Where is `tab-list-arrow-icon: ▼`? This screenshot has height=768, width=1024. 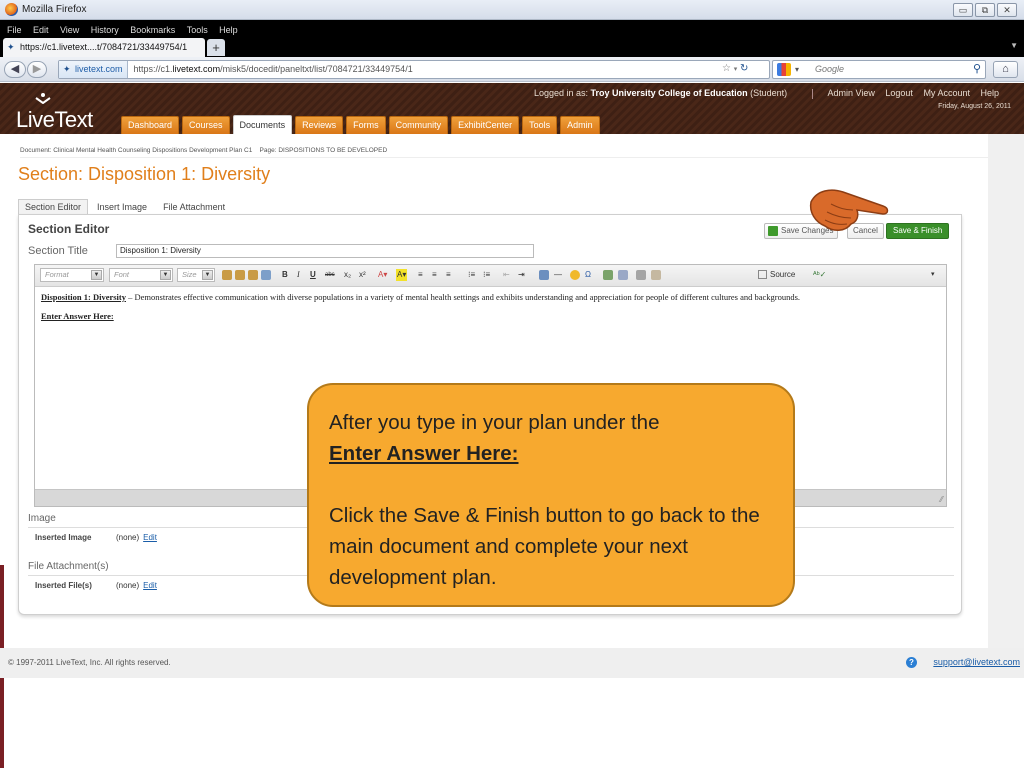
tab-list-arrow-icon: ▼ is located at coordinates (1014, 45).